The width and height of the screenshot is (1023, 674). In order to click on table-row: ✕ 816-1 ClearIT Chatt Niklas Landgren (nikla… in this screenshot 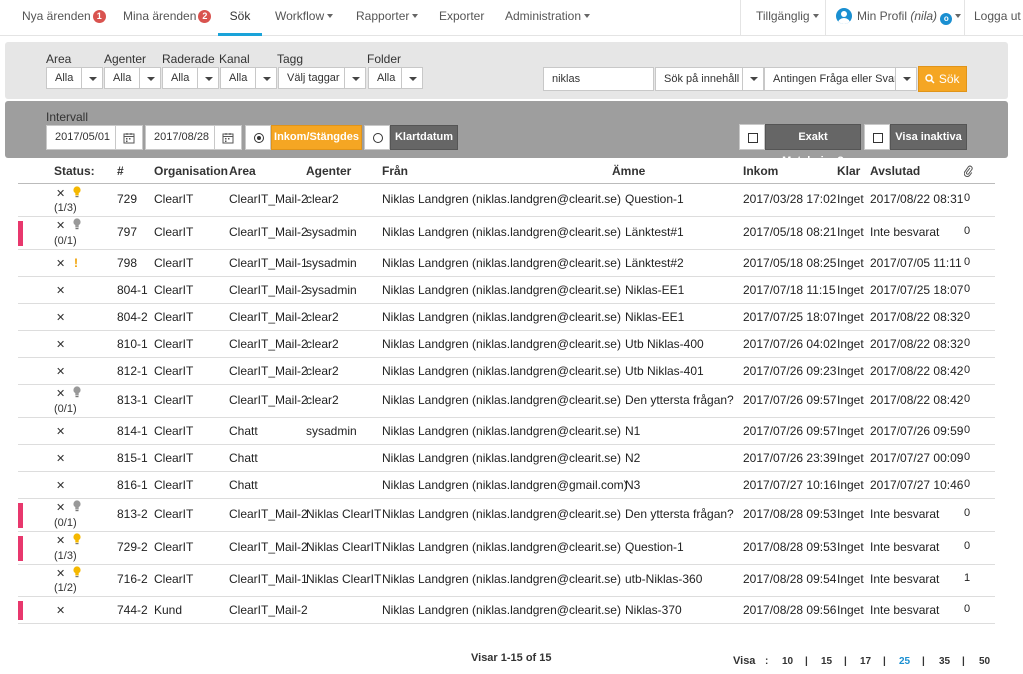, I will do `click(506, 485)`.